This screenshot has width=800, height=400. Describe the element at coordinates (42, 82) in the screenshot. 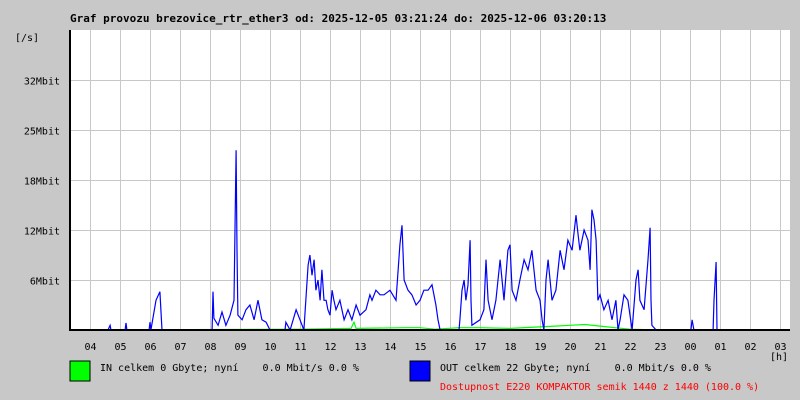

I see `y-tick-label: 32Mbit` at that location.